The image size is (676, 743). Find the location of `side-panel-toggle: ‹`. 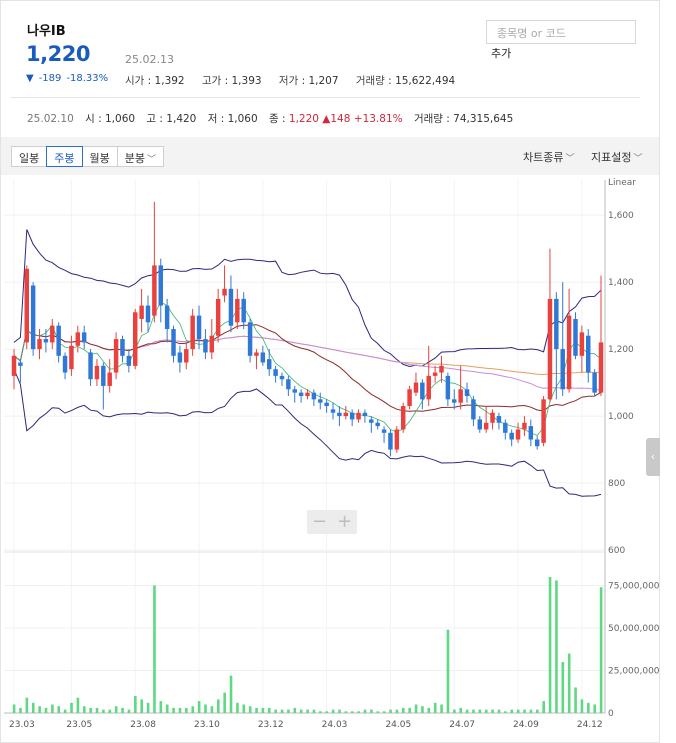

side-panel-toggle: ‹ is located at coordinates (653, 457).